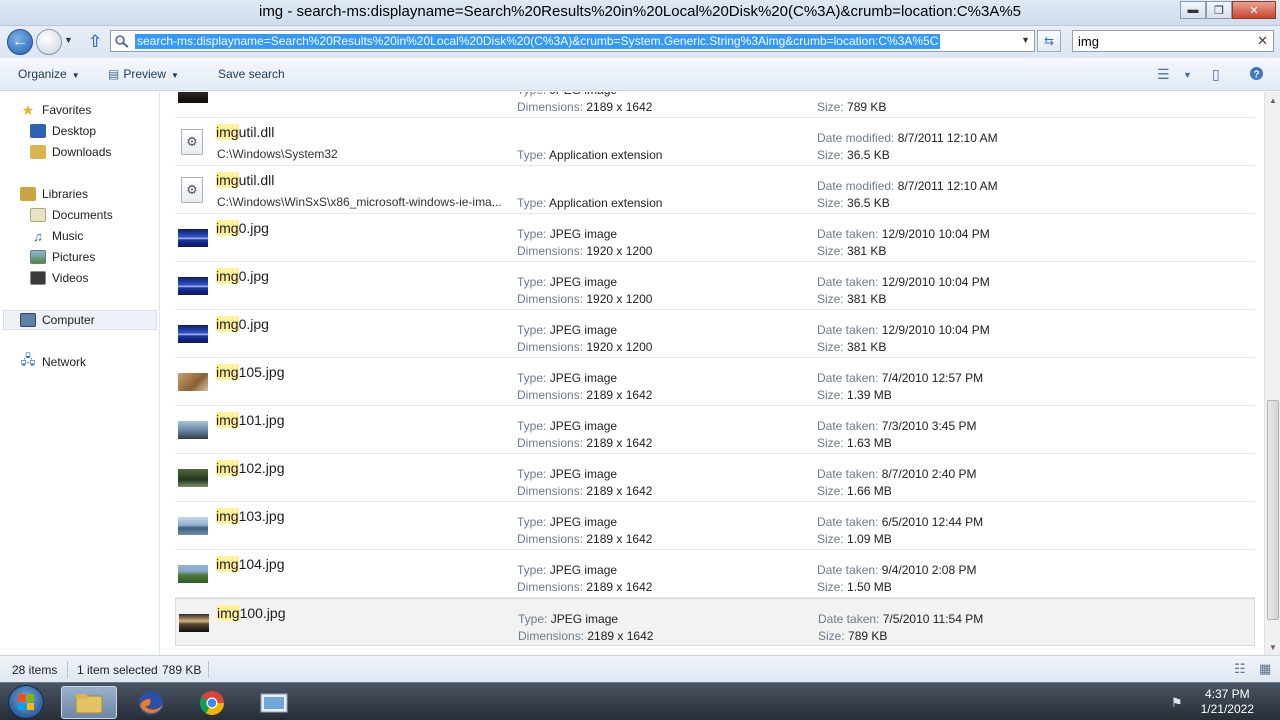 The width and height of the screenshot is (1280, 720). I want to click on search-box: ✕, so click(1173, 41).